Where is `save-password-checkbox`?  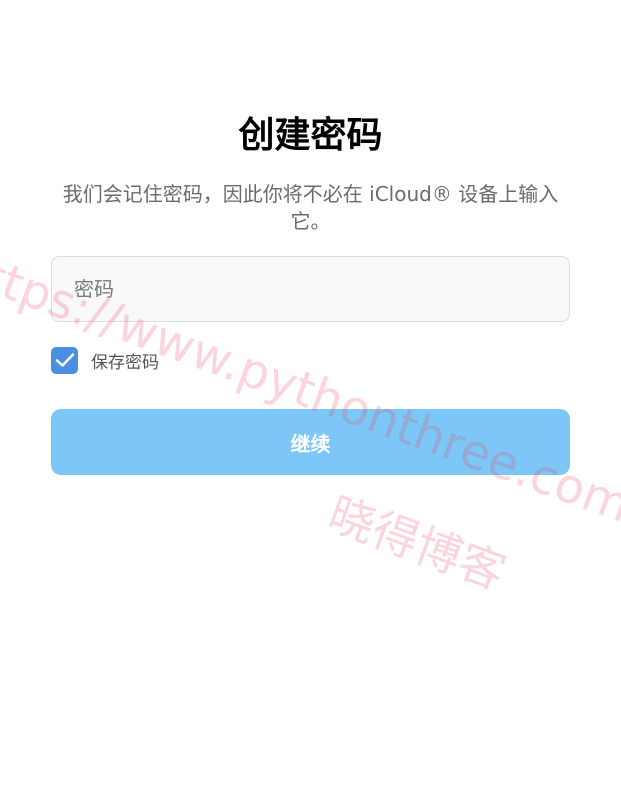
save-password-checkbox is located at coordinates (64, 360).